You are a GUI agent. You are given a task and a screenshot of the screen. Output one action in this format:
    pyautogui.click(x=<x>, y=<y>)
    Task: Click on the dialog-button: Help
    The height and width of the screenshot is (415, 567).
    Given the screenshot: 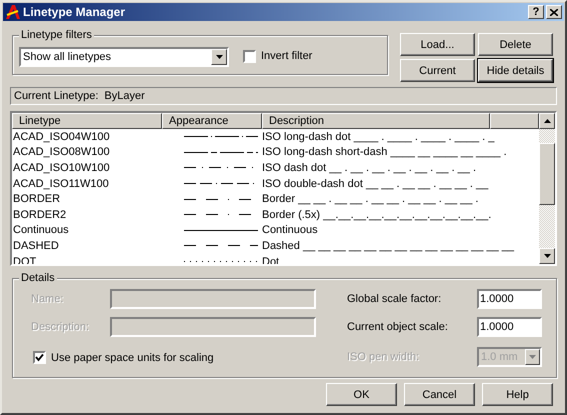 What is the action you would take?
    pyautogui.click(x=517, y=394)
    